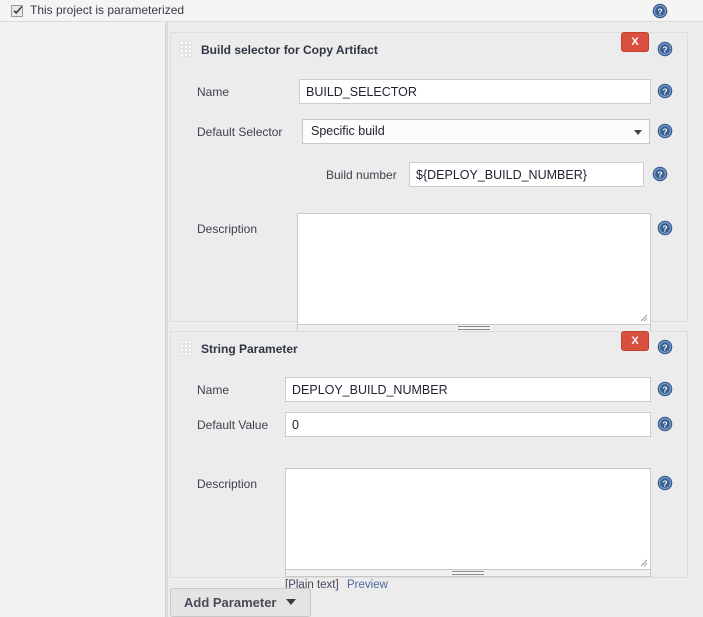  I want to click on help-icon-parameterized: ?, so click(660, 11).